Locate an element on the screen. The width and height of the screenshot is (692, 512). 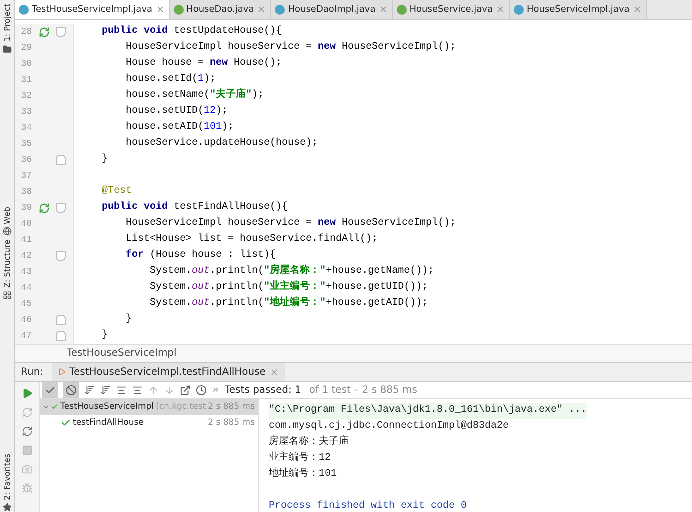
arrow-up-icon is located at coordinates (153, 390).